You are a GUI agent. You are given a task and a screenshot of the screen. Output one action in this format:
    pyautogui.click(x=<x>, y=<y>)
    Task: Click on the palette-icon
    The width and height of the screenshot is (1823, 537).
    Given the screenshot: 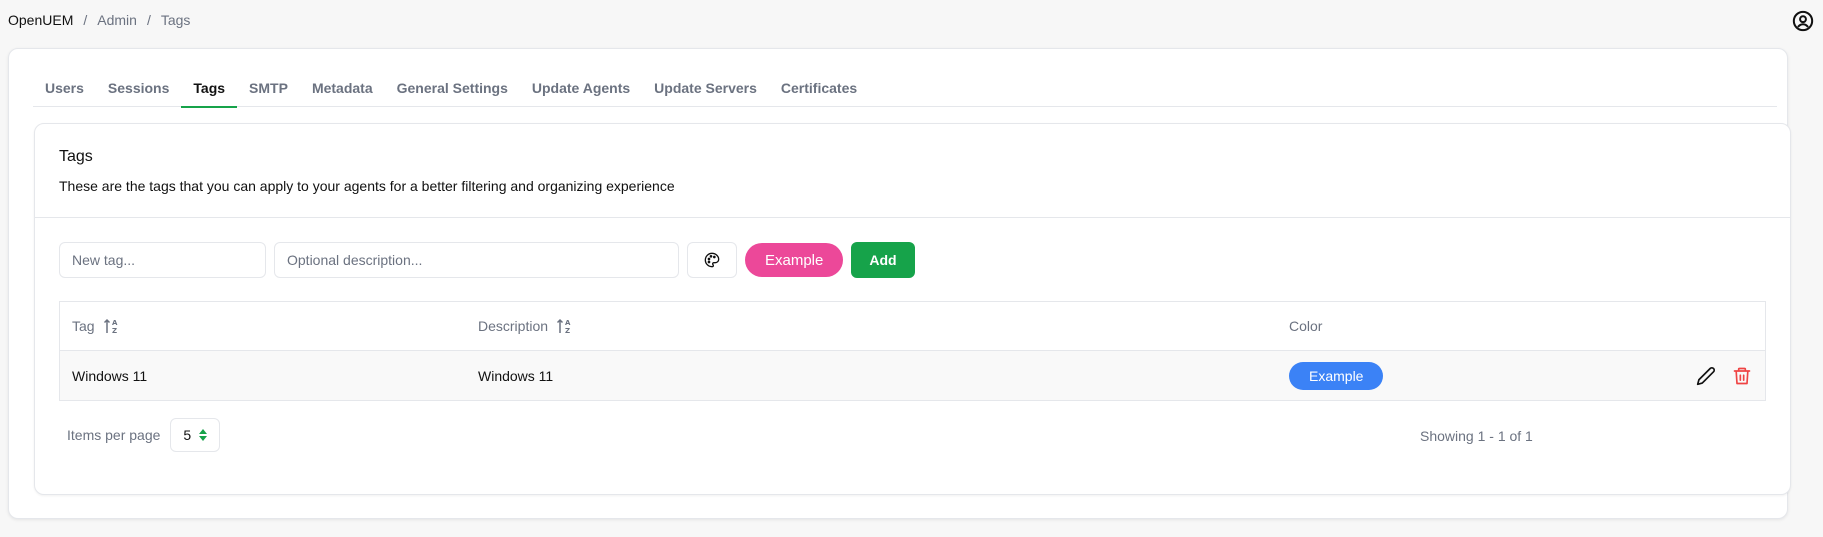 What is the action you would take?
    pyautogui.click(x=712, y=260)
    